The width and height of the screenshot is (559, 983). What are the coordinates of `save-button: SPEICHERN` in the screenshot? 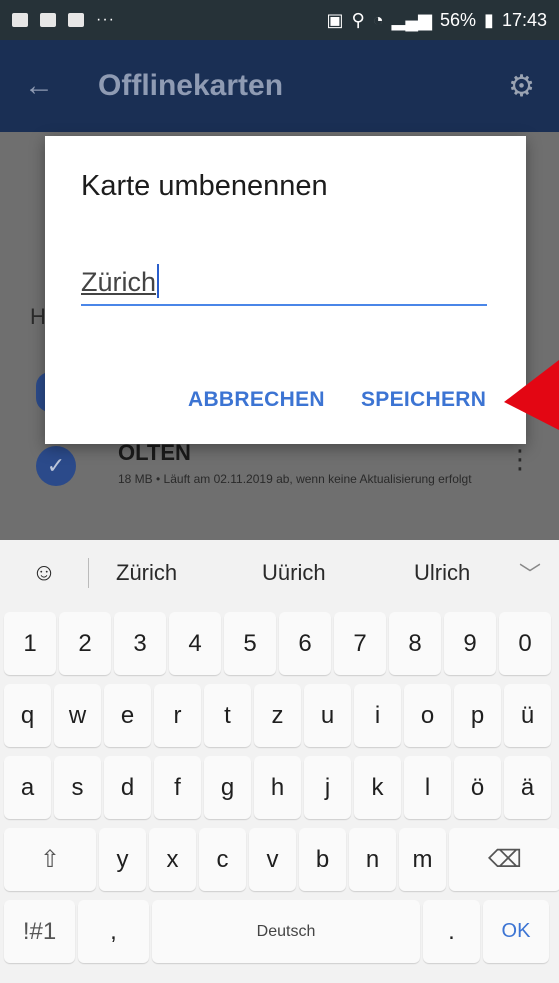 It's located at (423, 400).